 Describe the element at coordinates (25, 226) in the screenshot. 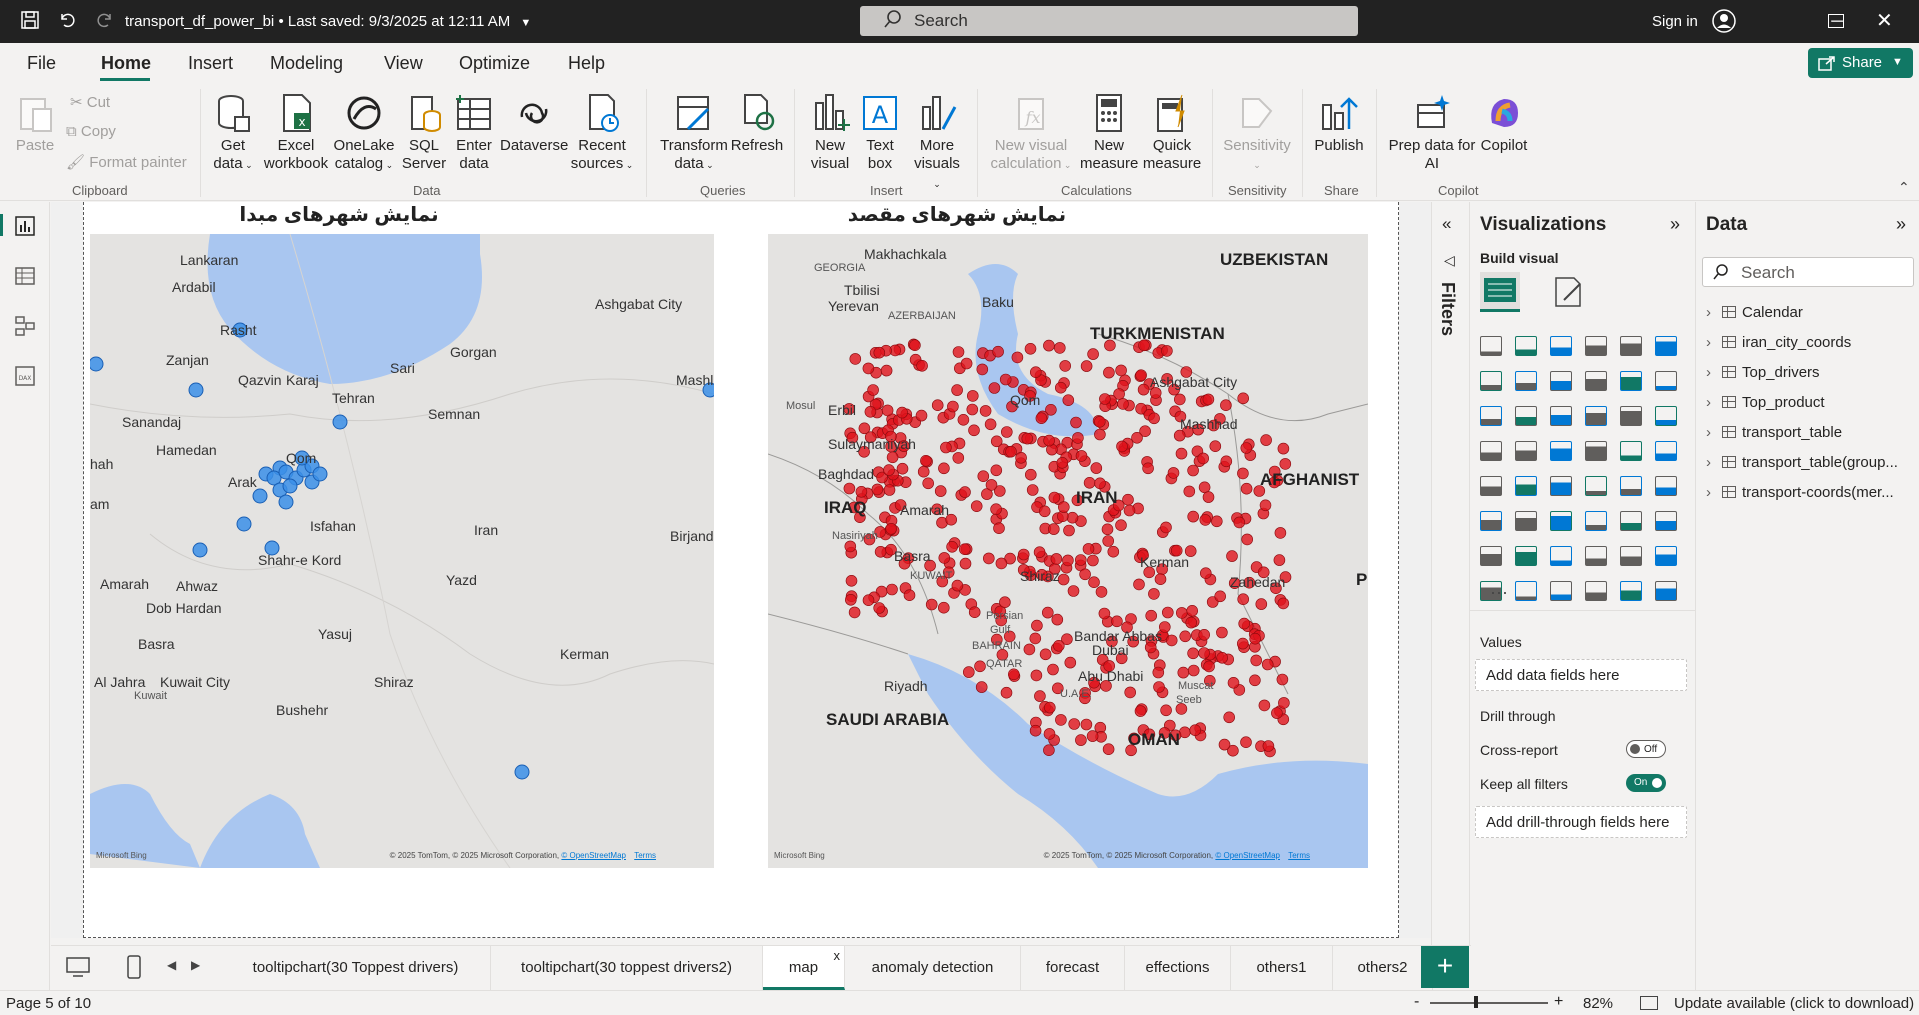

I see `report-view-icon` at that location.